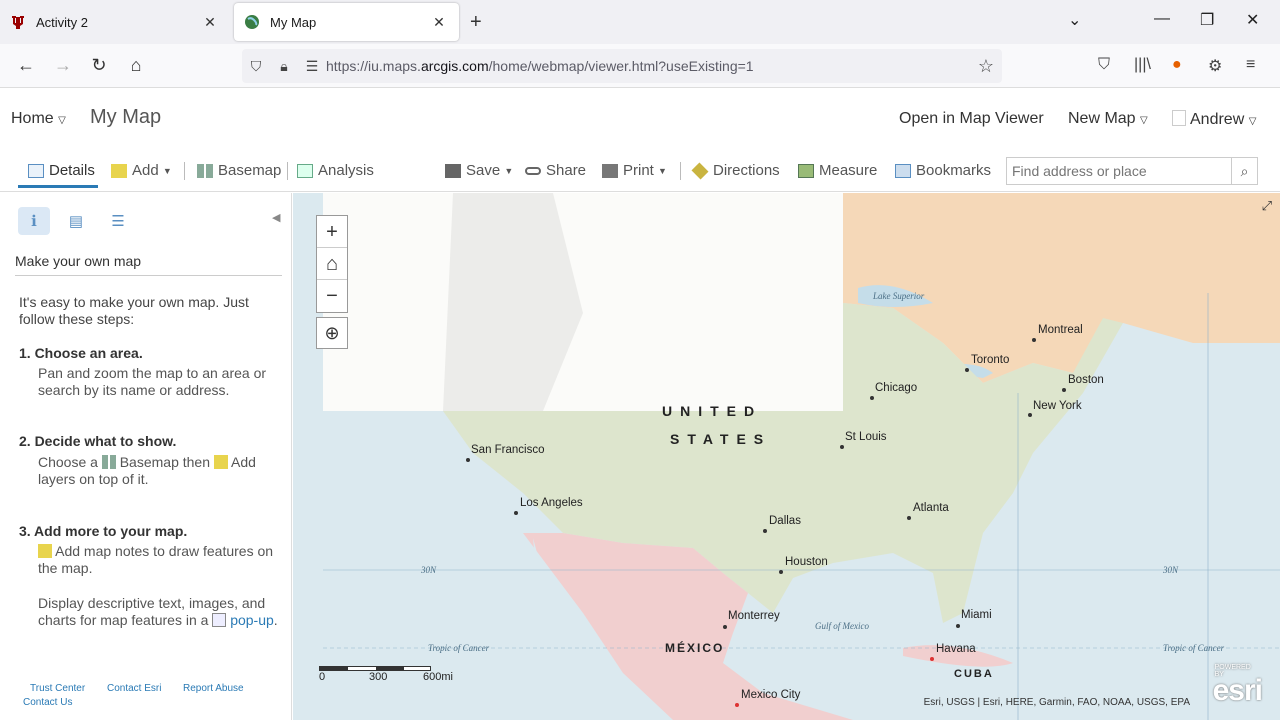 The width and height of the screenshot is (1280, 720). What do you see at coordinates (551, 503) in the screenshot?
I see `city-label: Los Angeles` at bounding box center [551, 503].